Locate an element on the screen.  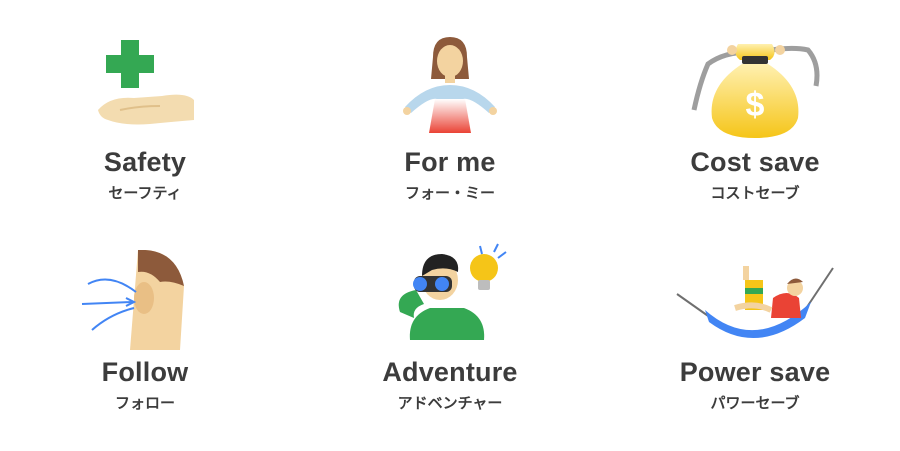
listening-ear-icon is located at coordinates (132, 300).